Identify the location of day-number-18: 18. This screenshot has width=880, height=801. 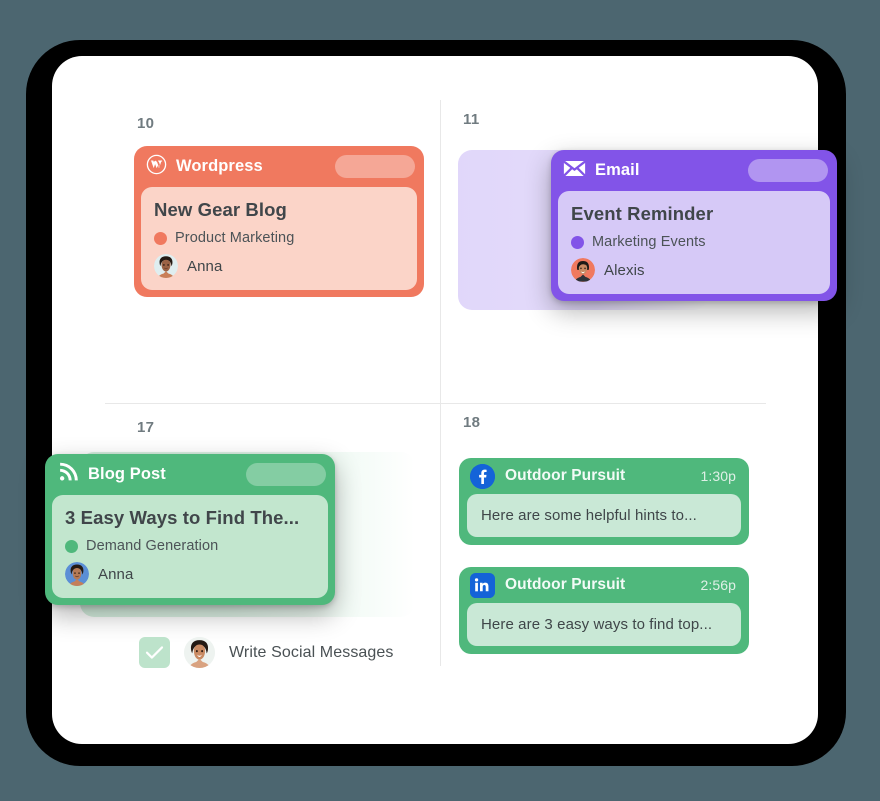
(471, 422).